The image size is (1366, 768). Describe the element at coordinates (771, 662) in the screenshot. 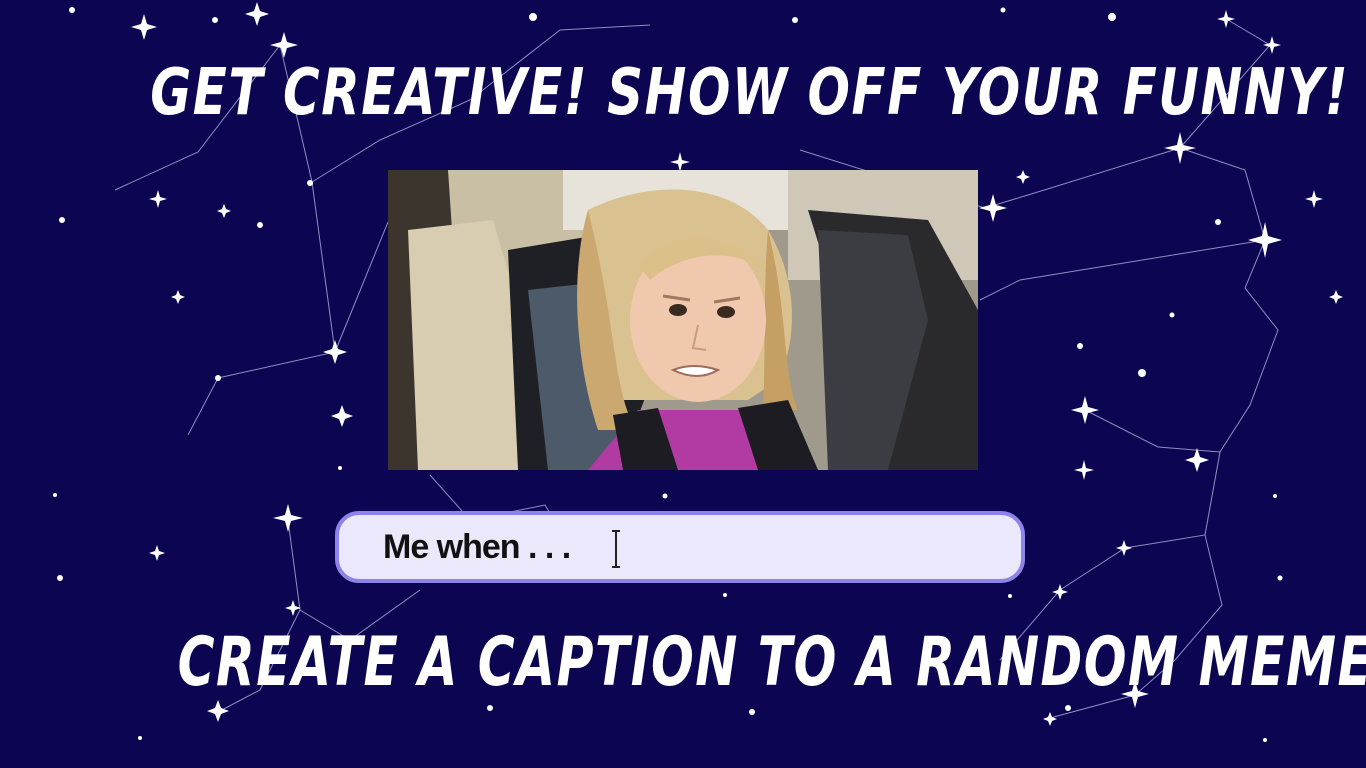

I see `caption-prompt-title: CREATE A CAPTION TO A RANDOM MEME` at that location.